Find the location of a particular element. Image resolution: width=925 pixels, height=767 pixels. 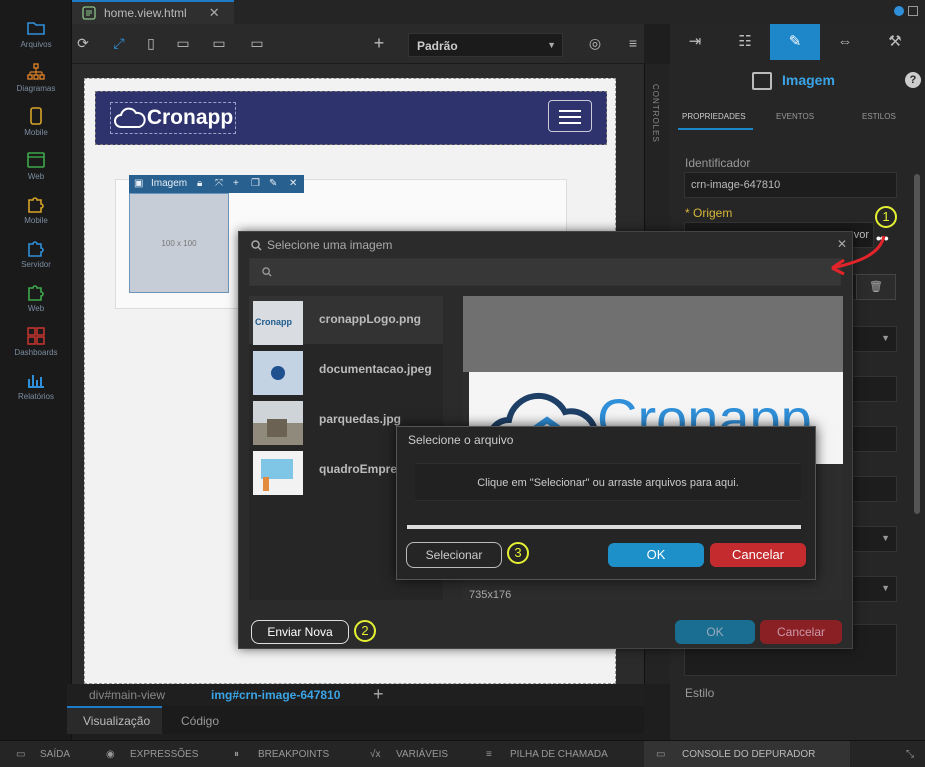

active-tab-indicator is located at coordinates (715, 129).